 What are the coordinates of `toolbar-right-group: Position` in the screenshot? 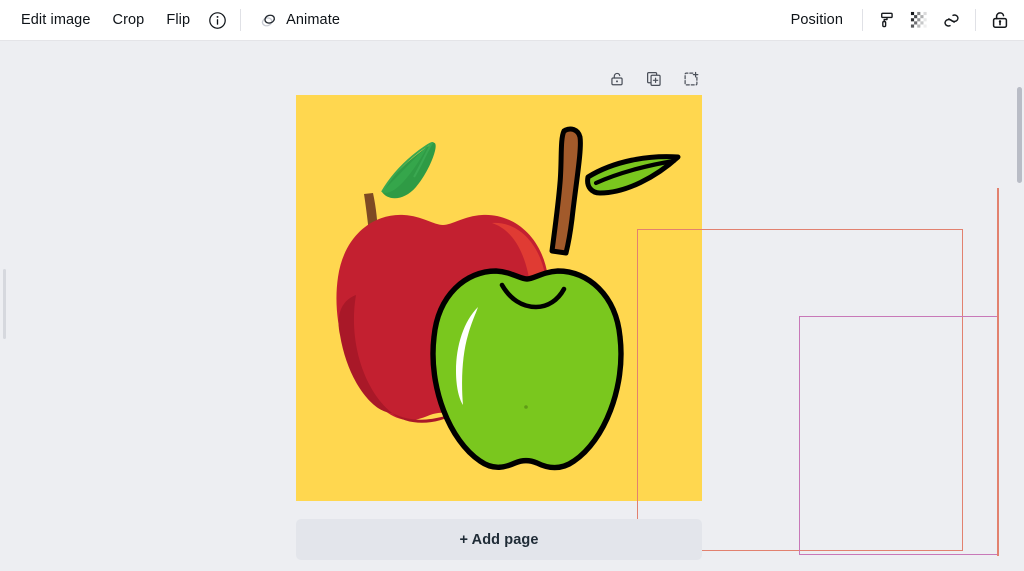 It's located at (902, 20).